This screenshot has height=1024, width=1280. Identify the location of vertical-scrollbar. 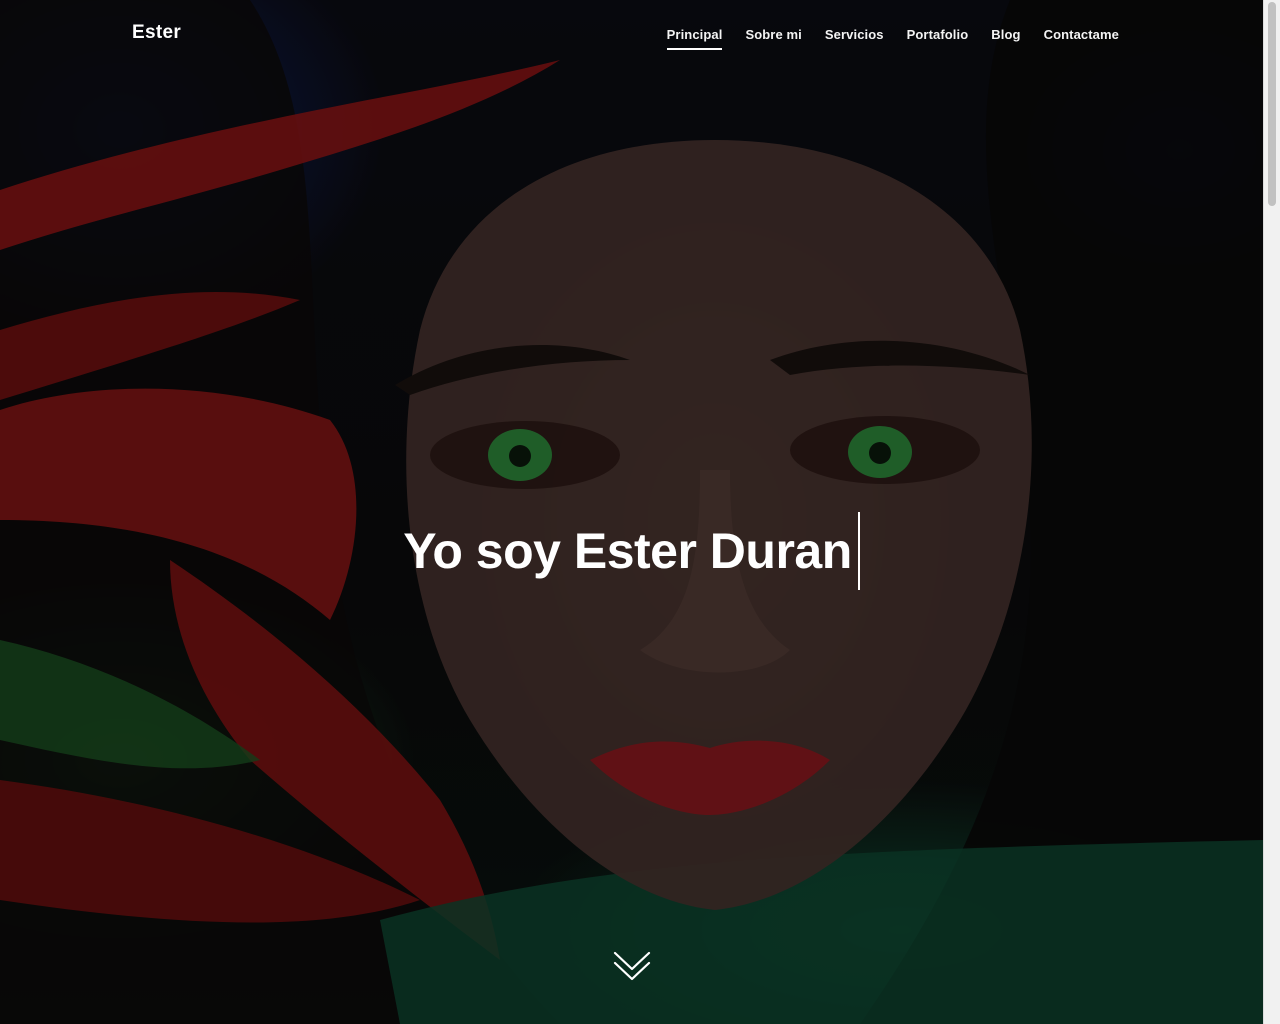
(1271, 512).